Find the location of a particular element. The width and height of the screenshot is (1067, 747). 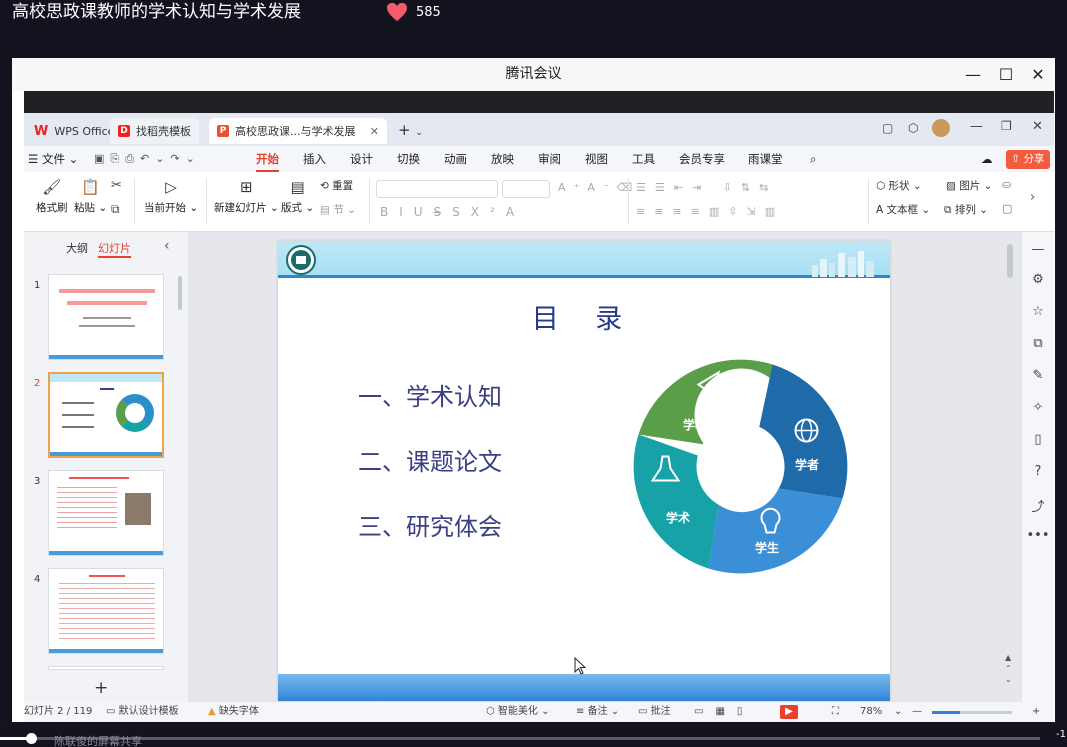

progress-track is located at coordinates (520, 738).